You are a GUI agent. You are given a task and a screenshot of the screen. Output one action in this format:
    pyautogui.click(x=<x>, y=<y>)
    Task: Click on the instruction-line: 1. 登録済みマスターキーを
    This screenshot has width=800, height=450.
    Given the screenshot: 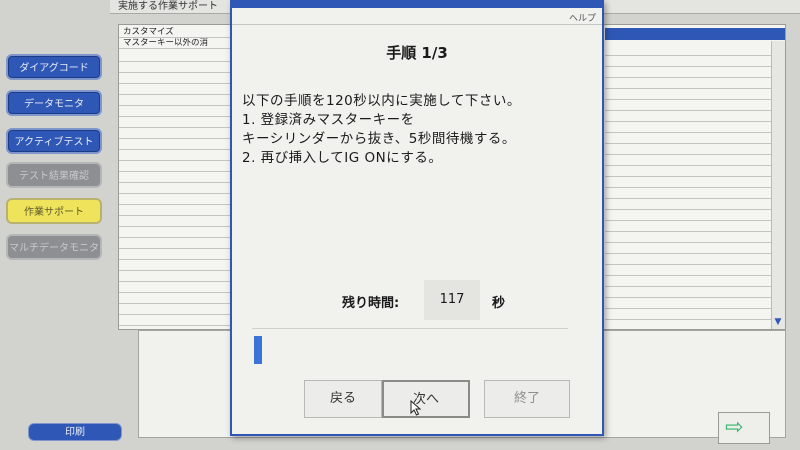 What is the action you would take?
    pyautogui.click(x=328, y=120)
    